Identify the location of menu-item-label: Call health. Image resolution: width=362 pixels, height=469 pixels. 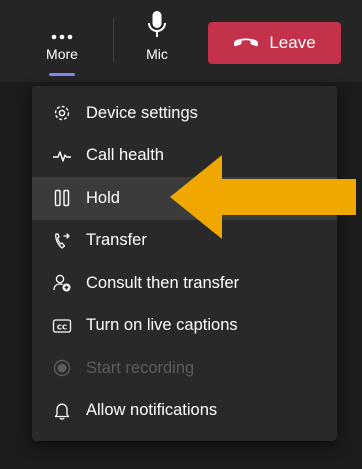
(125, 155).